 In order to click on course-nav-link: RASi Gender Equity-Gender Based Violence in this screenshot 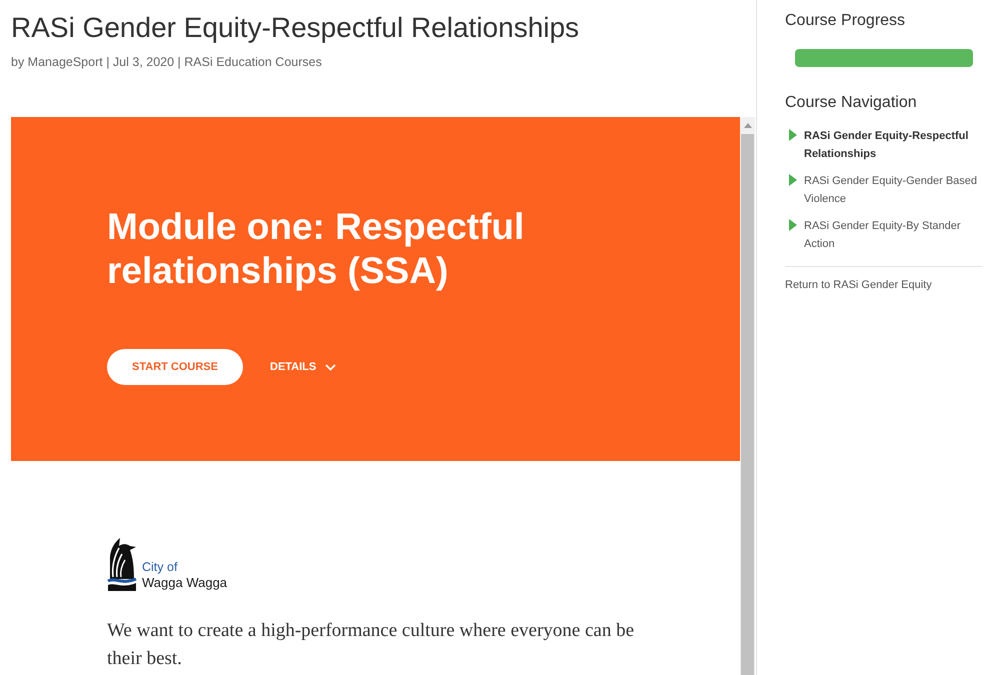, I will do `click(893, 190)`.